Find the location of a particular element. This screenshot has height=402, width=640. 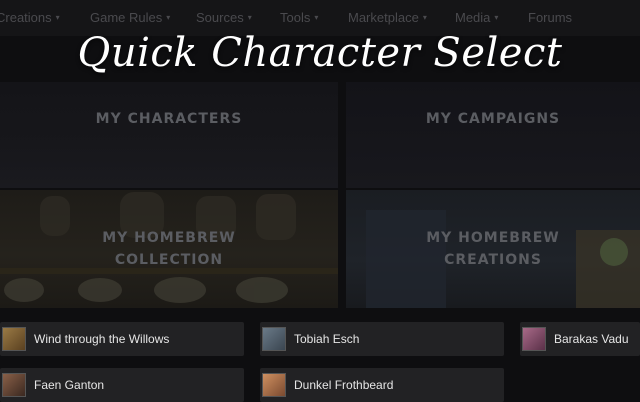

character-name: Barakas Vadu is located at coordinates (591, 339).